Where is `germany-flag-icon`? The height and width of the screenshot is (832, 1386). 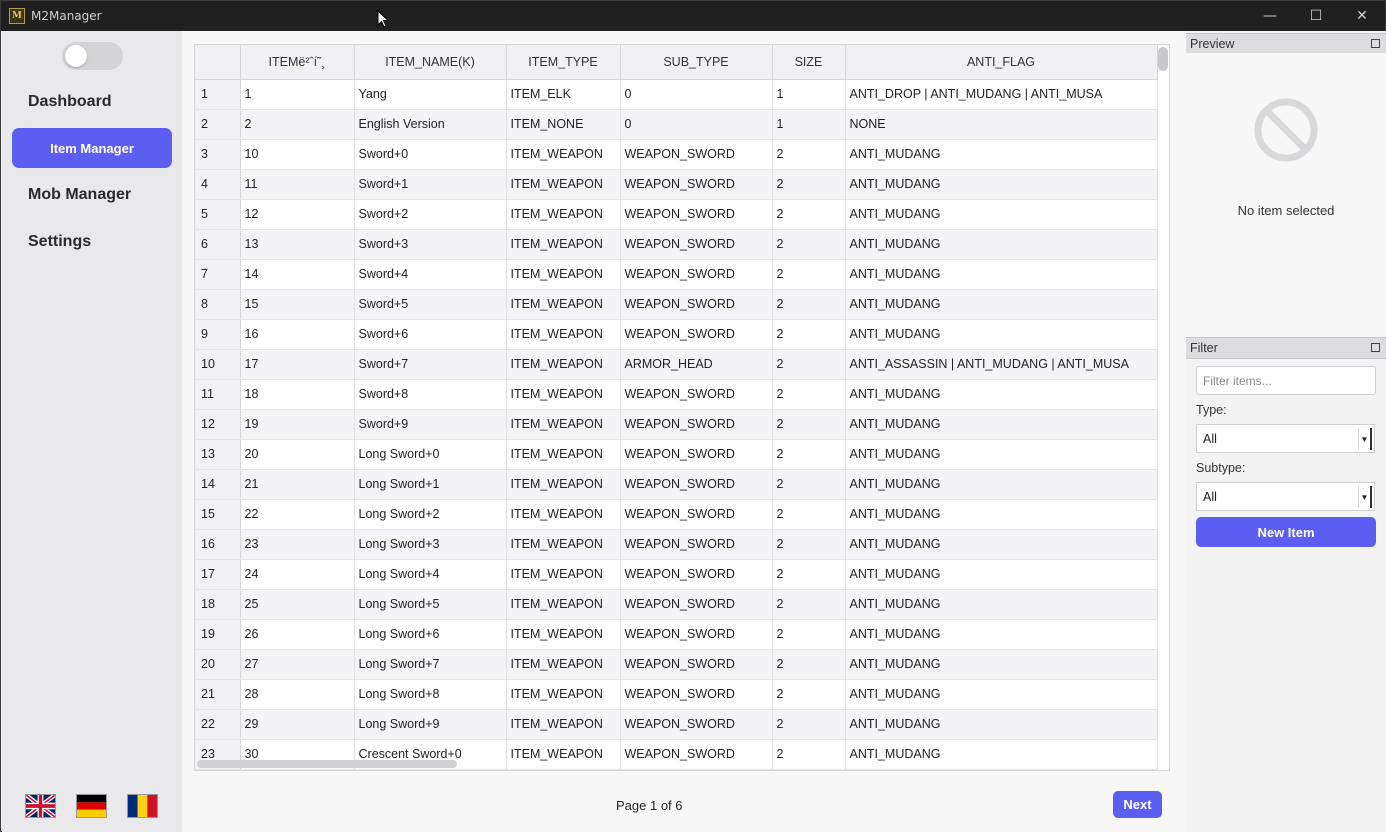 germany-flag-icon is located at coordinates (91, 806).